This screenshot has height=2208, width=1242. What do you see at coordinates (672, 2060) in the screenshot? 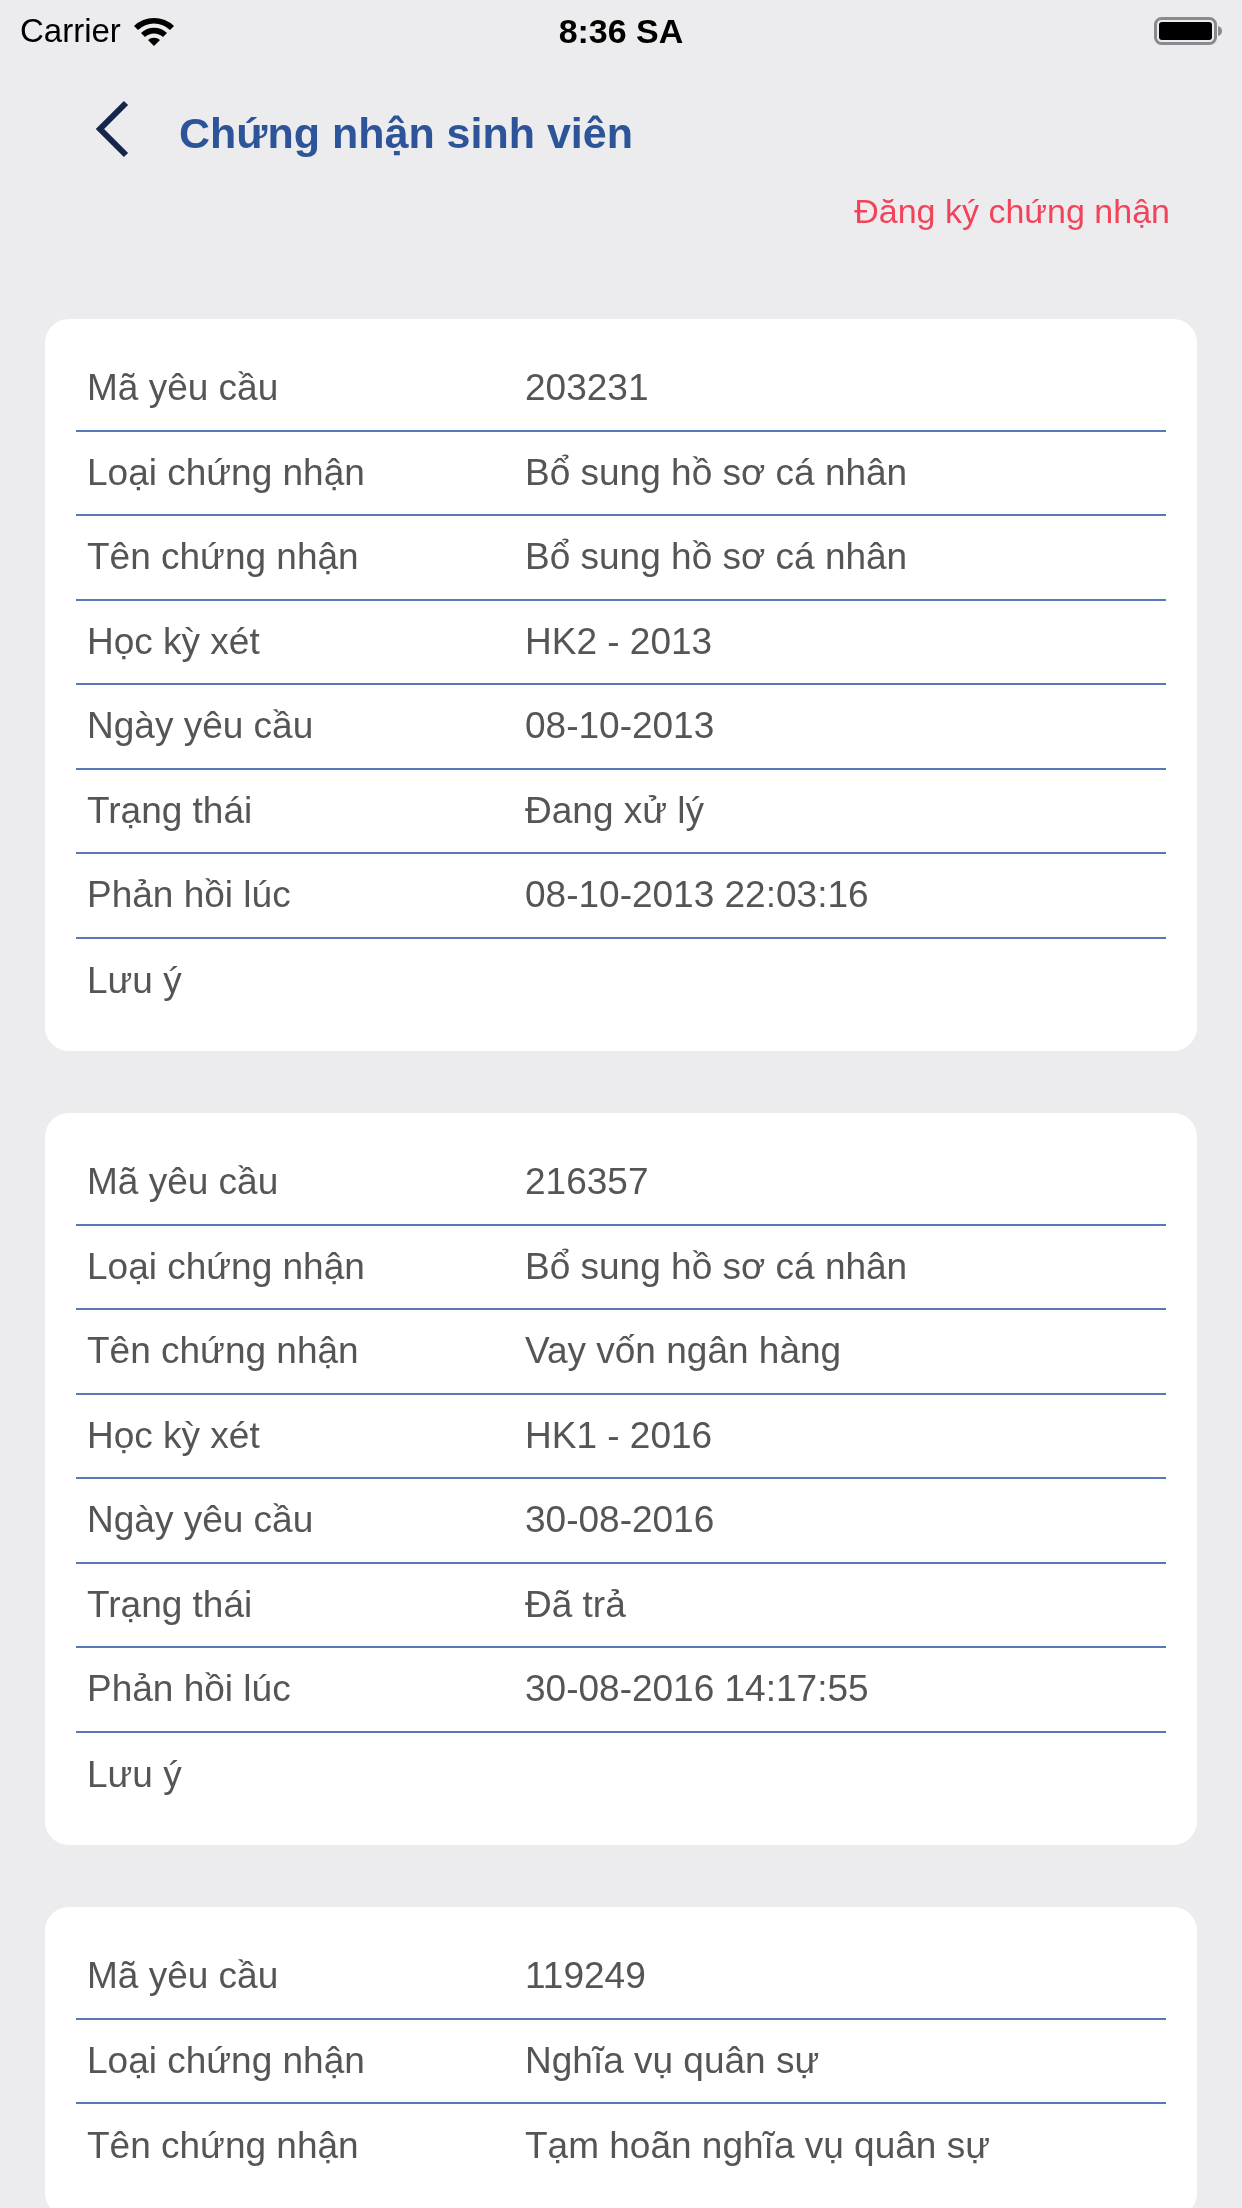
I see `field-value: Nghĩa vụ quân sự` at bounding box center [672, 2060].